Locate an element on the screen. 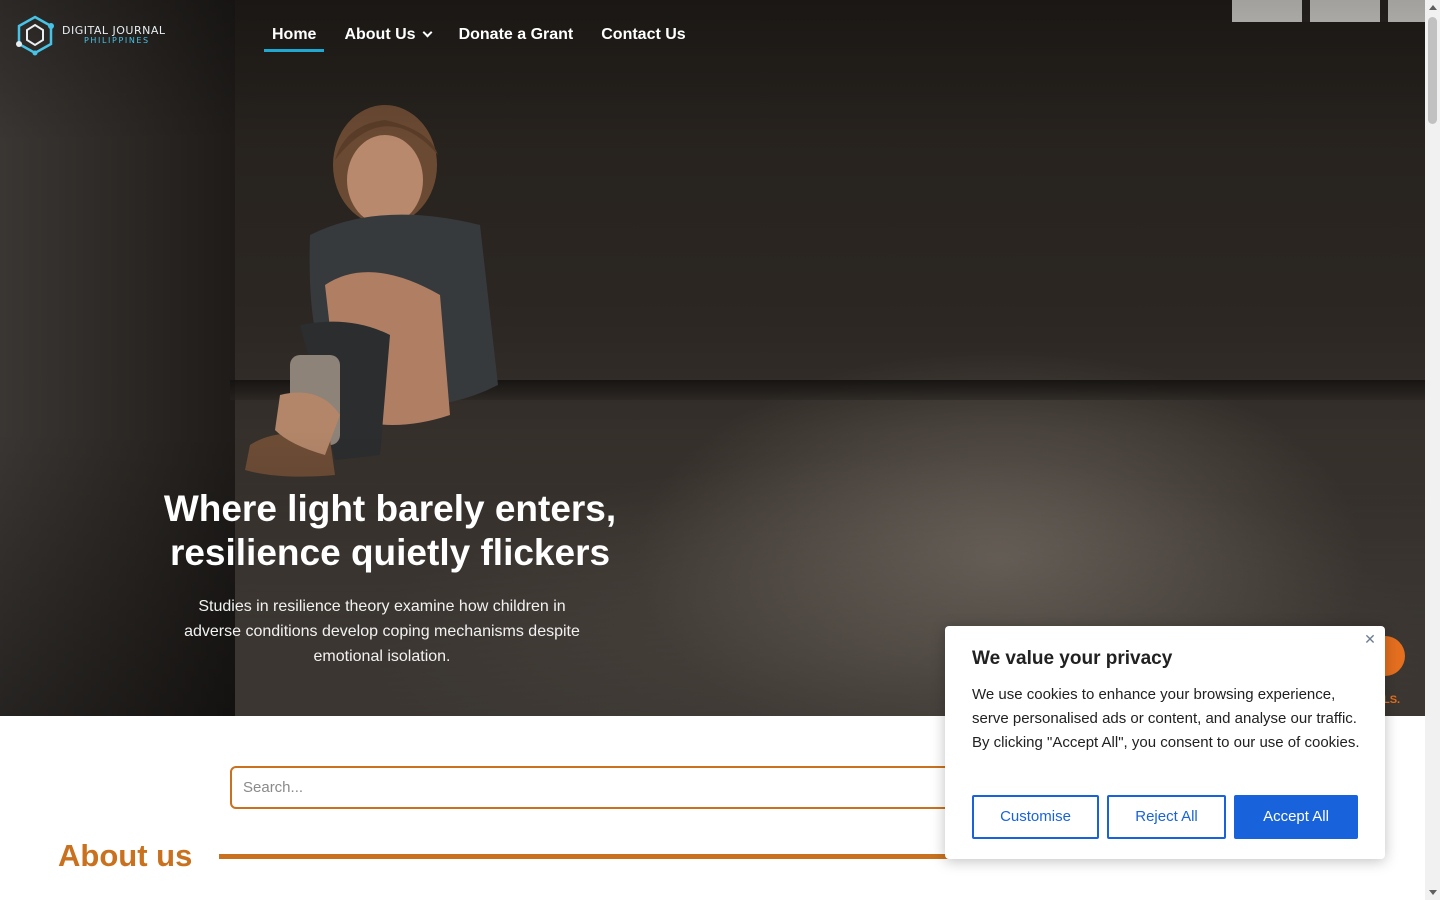 This screenshot has width=1440, height=900. nav-home: Home is located at coordinates (294, 38).